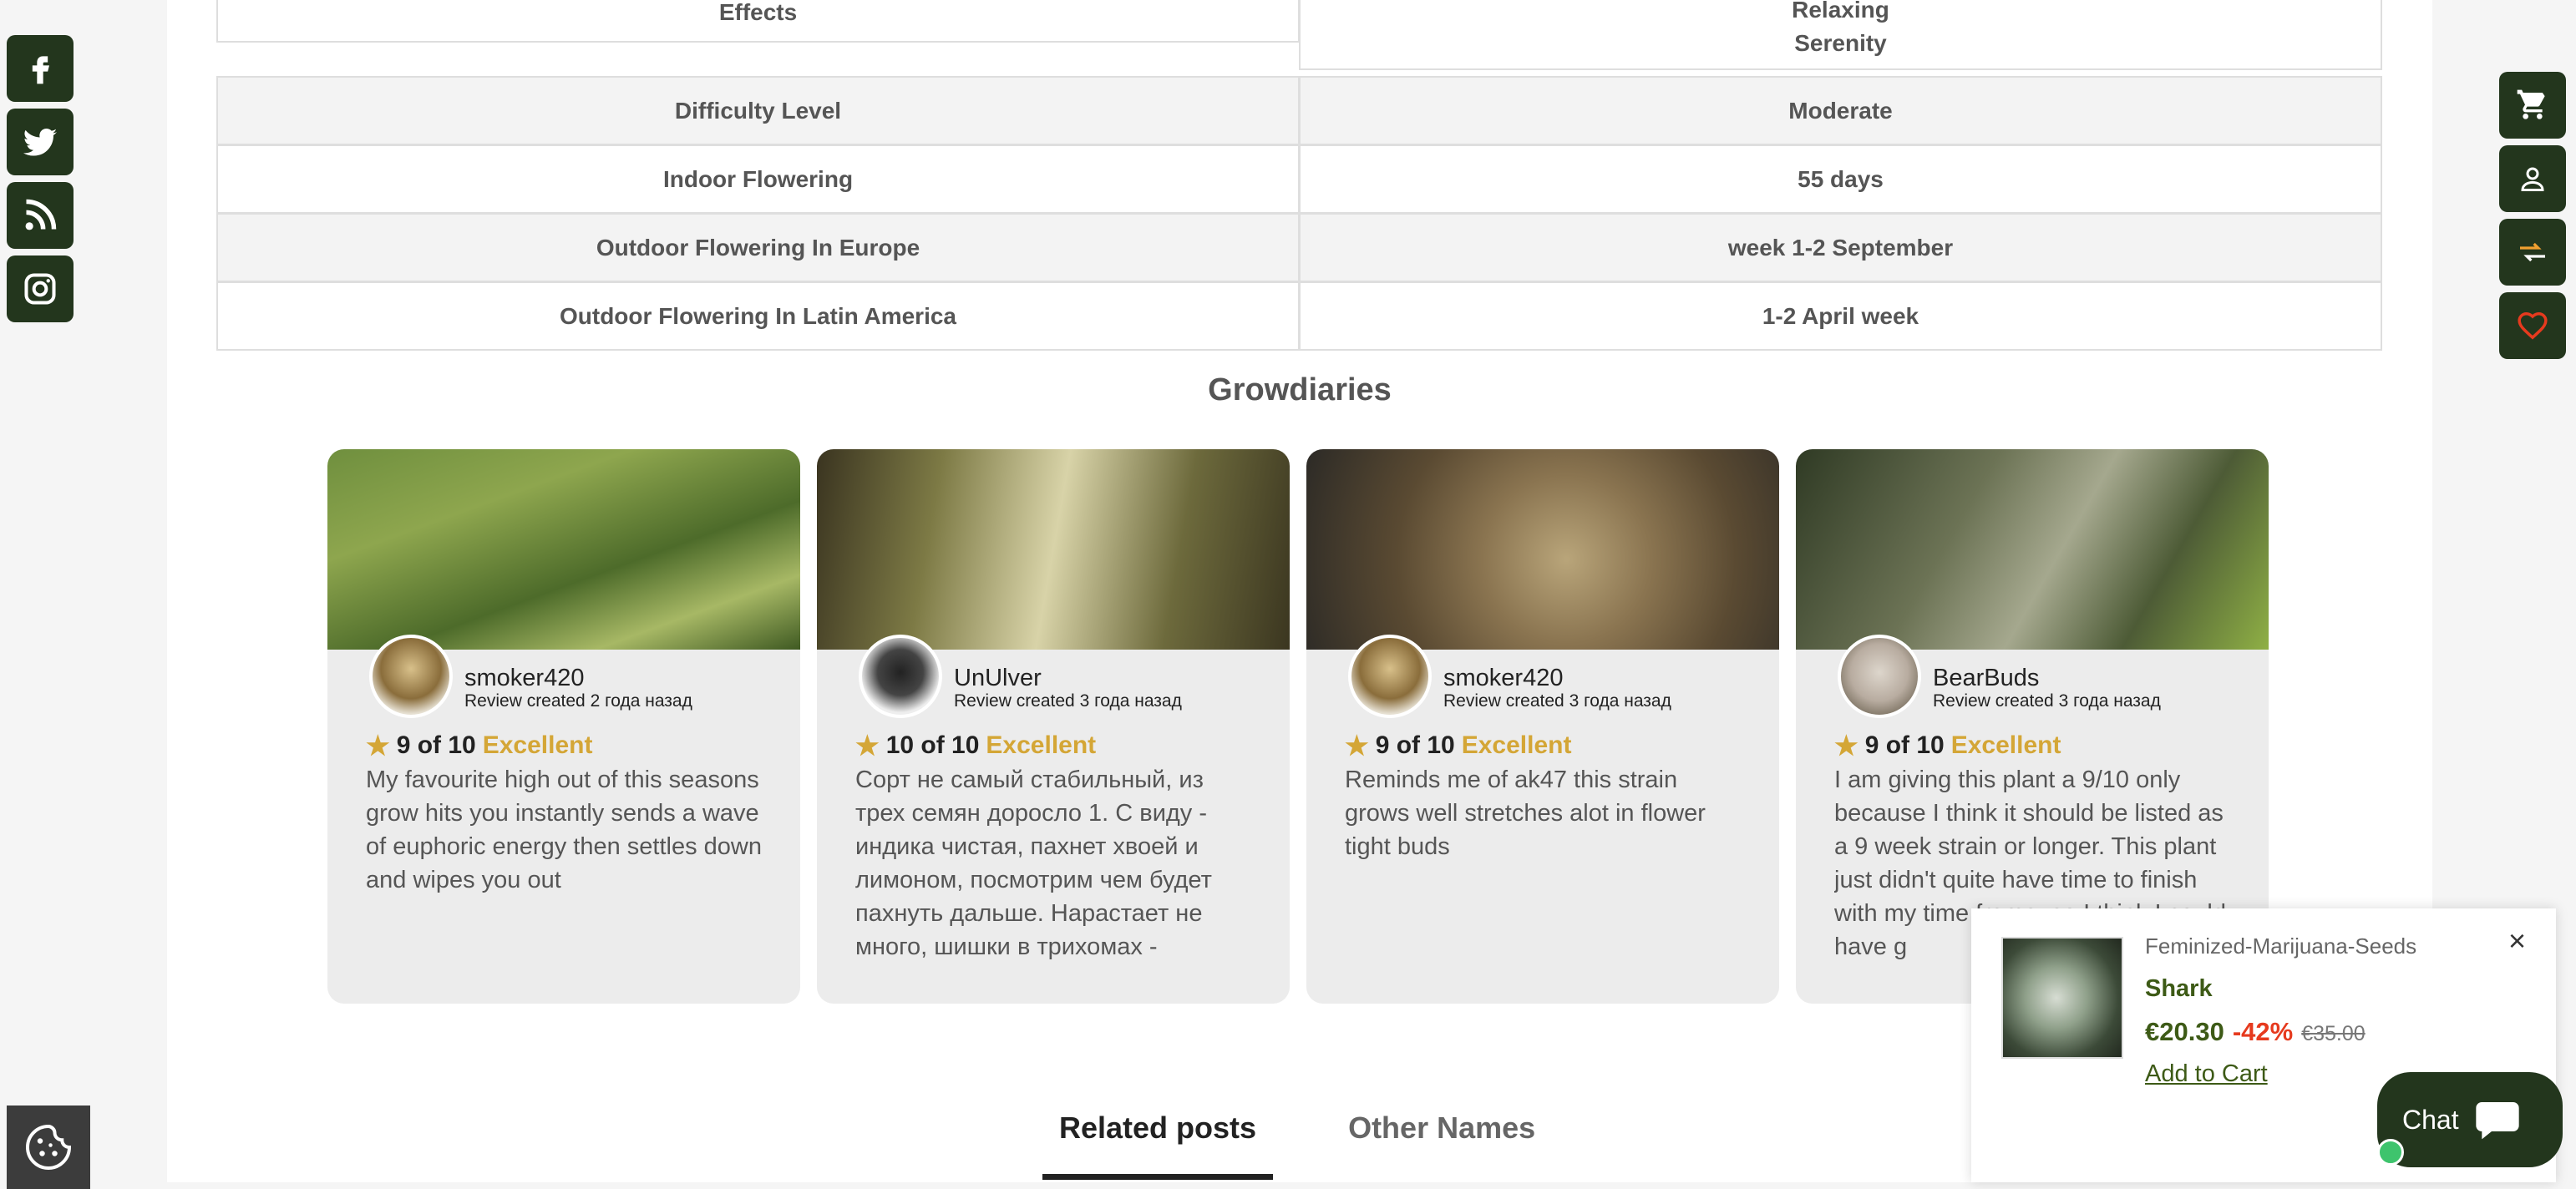 The image size is (2576, 1189). I want to click on specs-value: 55 days, so click(1840, 179).